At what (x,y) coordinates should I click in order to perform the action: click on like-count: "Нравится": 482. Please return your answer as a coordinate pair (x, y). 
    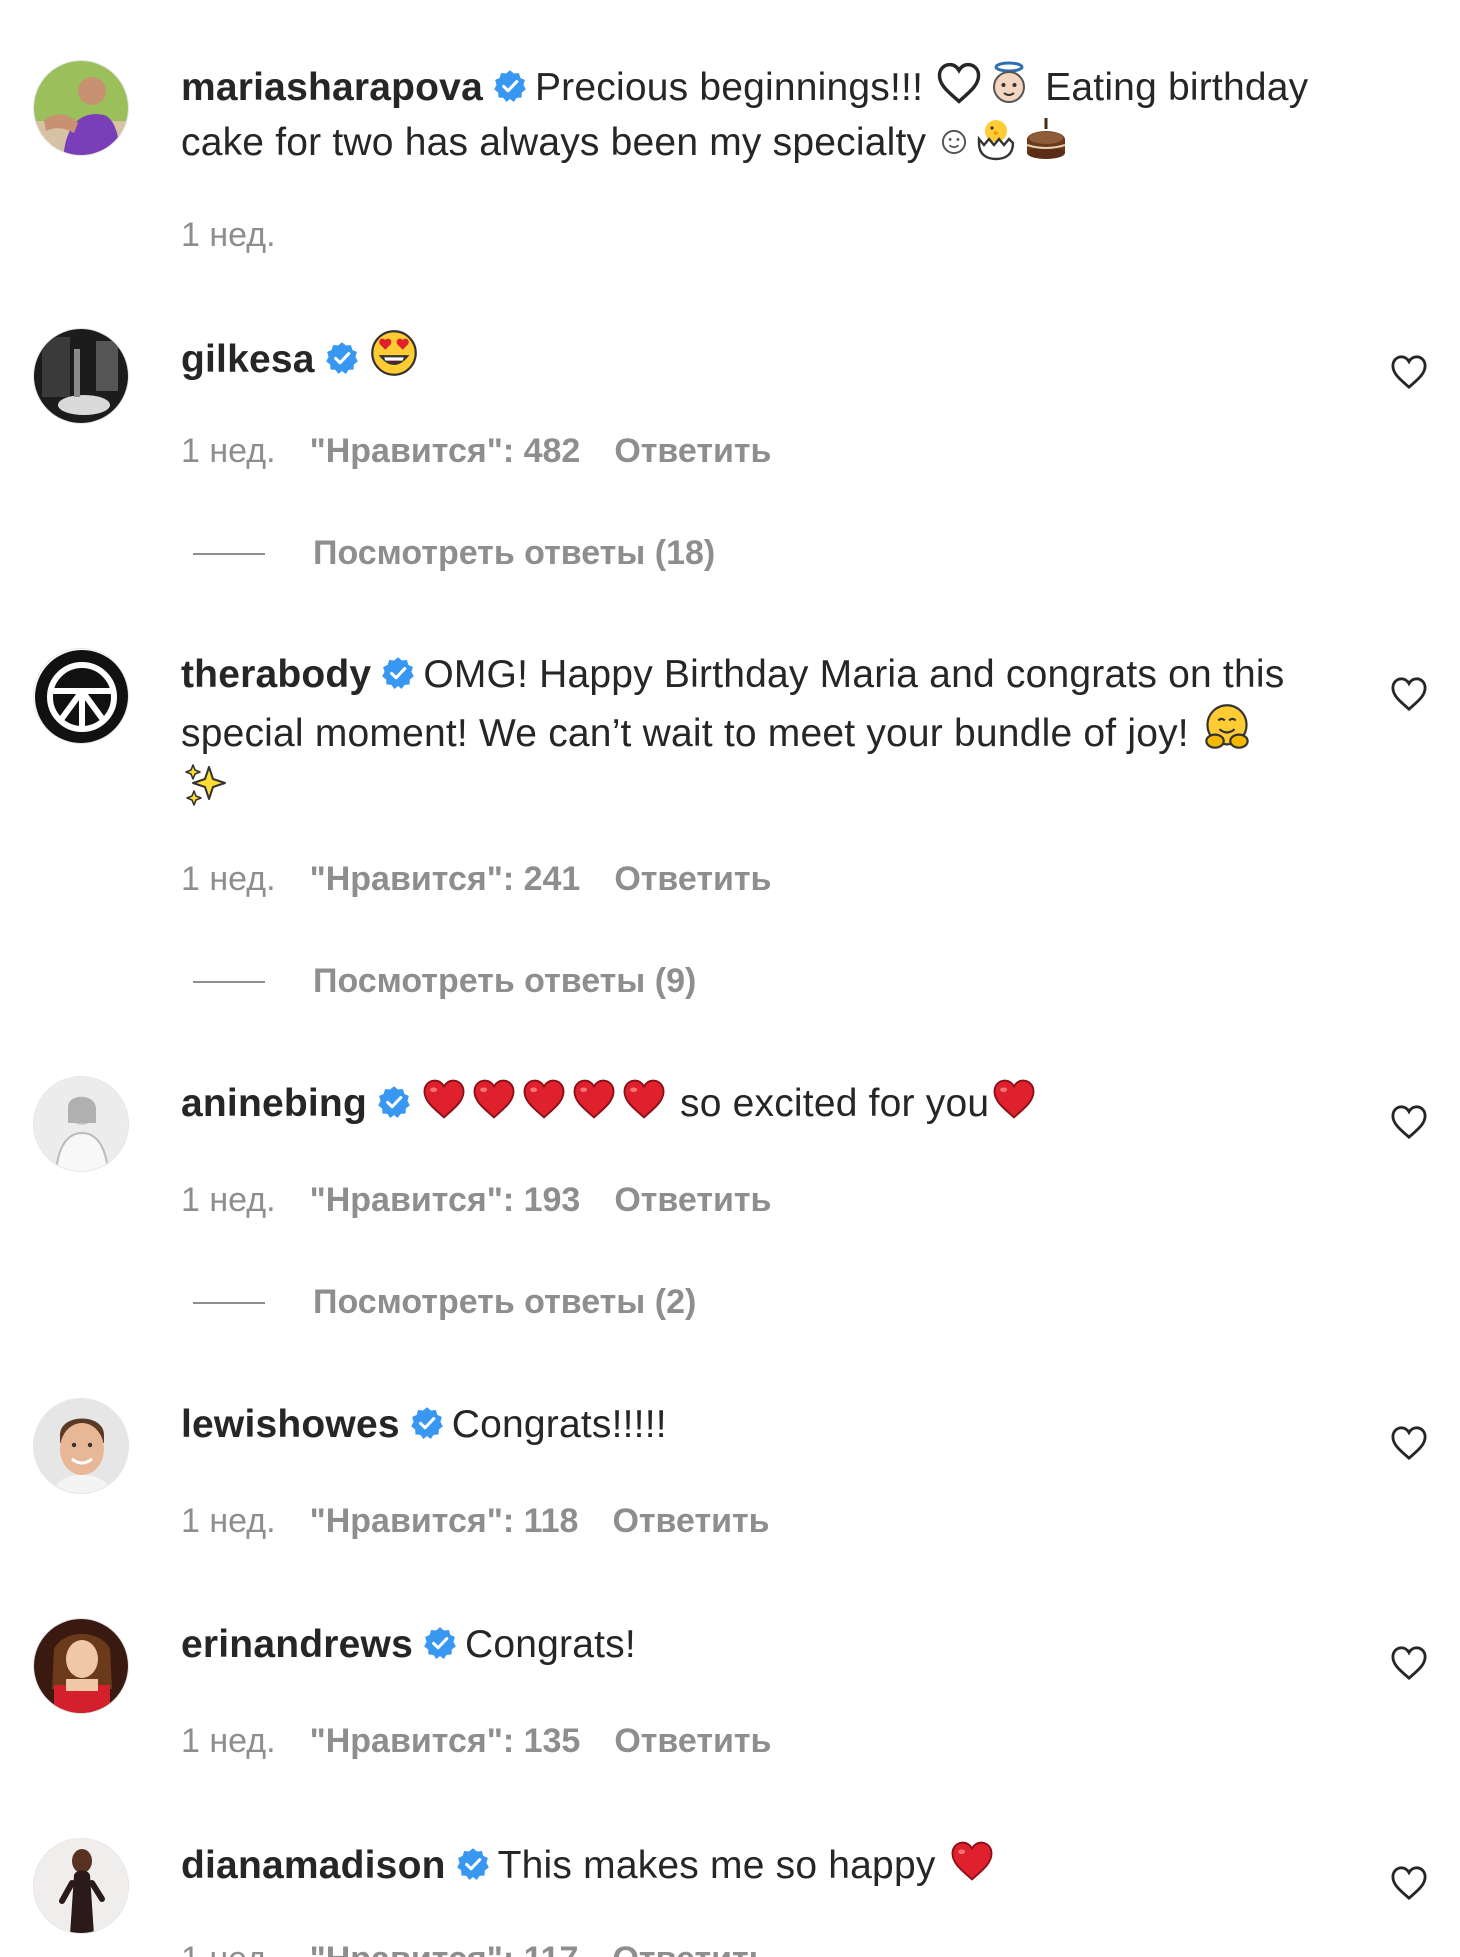
    Looking at the image, I should click on (445, 451).